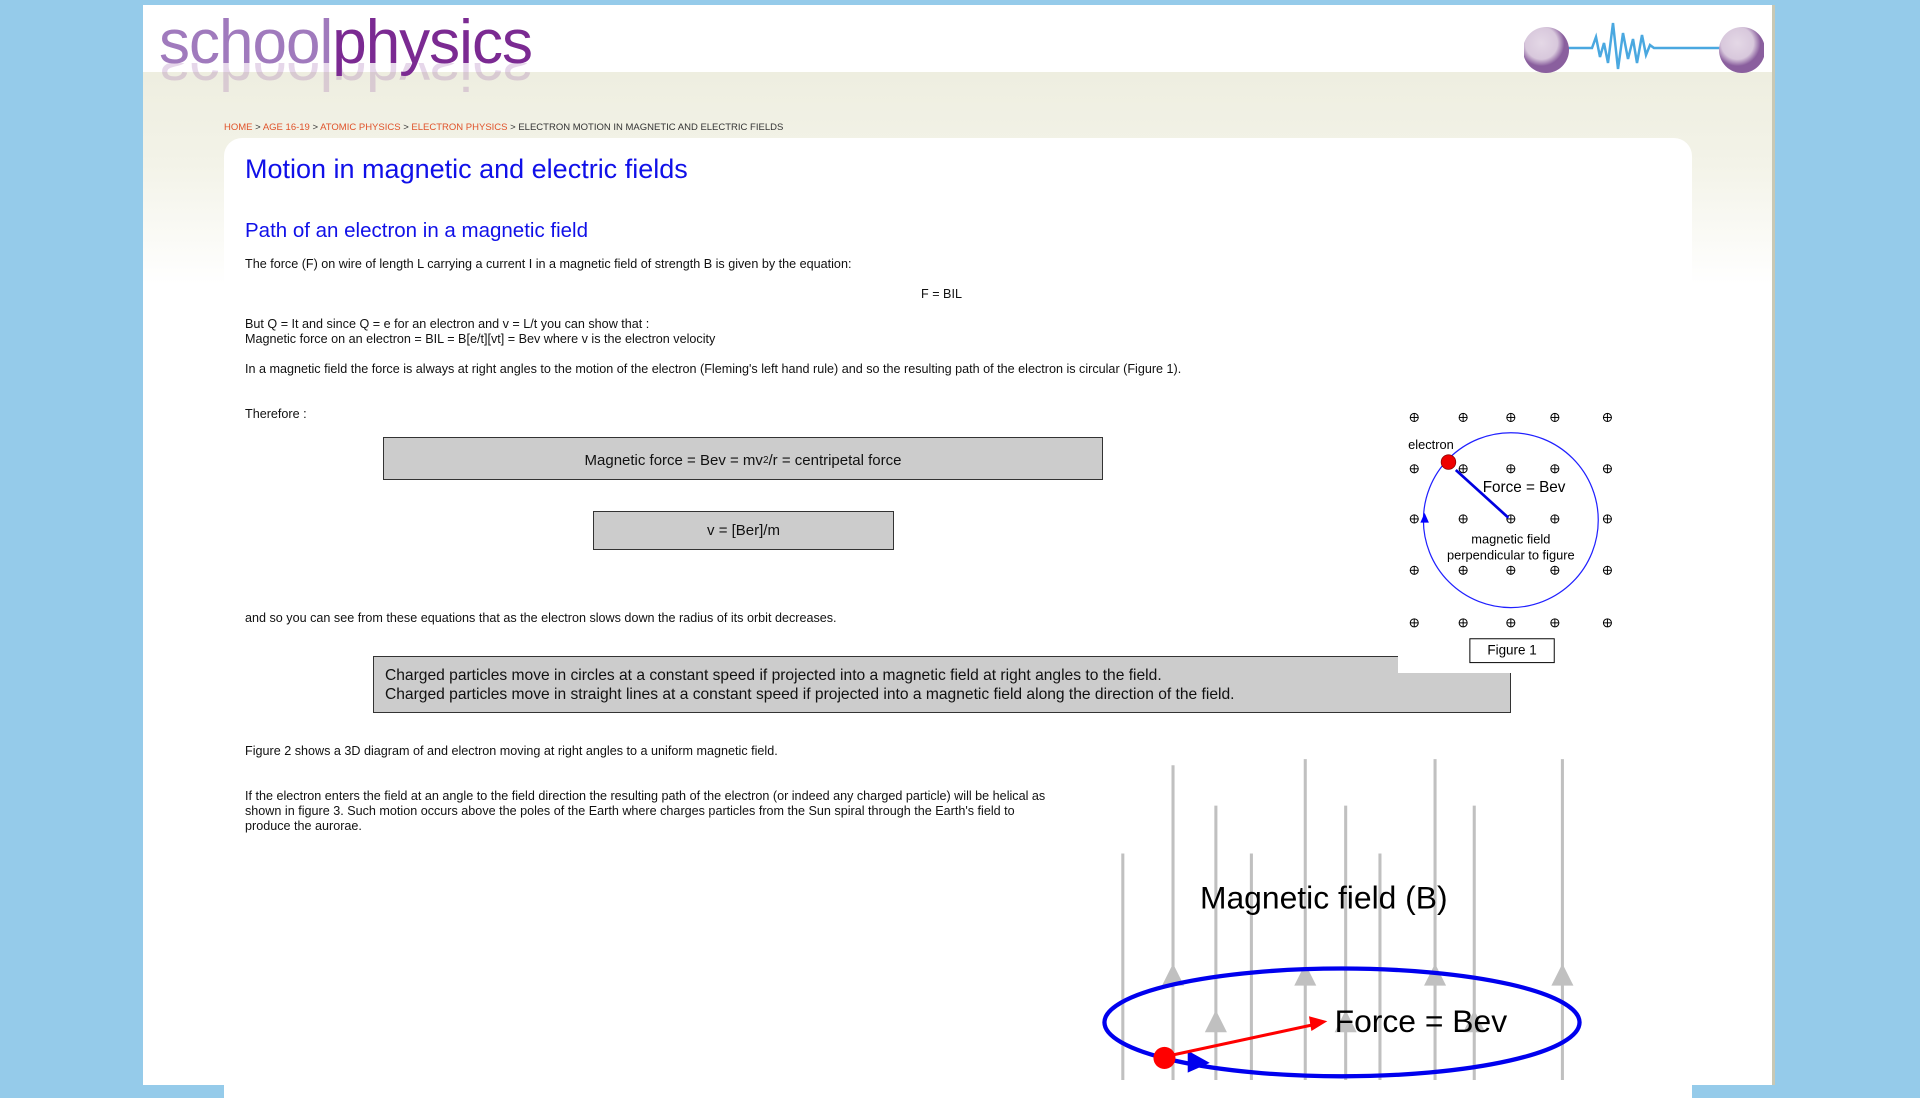  Describe the element at coordinates (1644, 47) in the screenshot. I see `banner-atoms-wave-icon` at that location.